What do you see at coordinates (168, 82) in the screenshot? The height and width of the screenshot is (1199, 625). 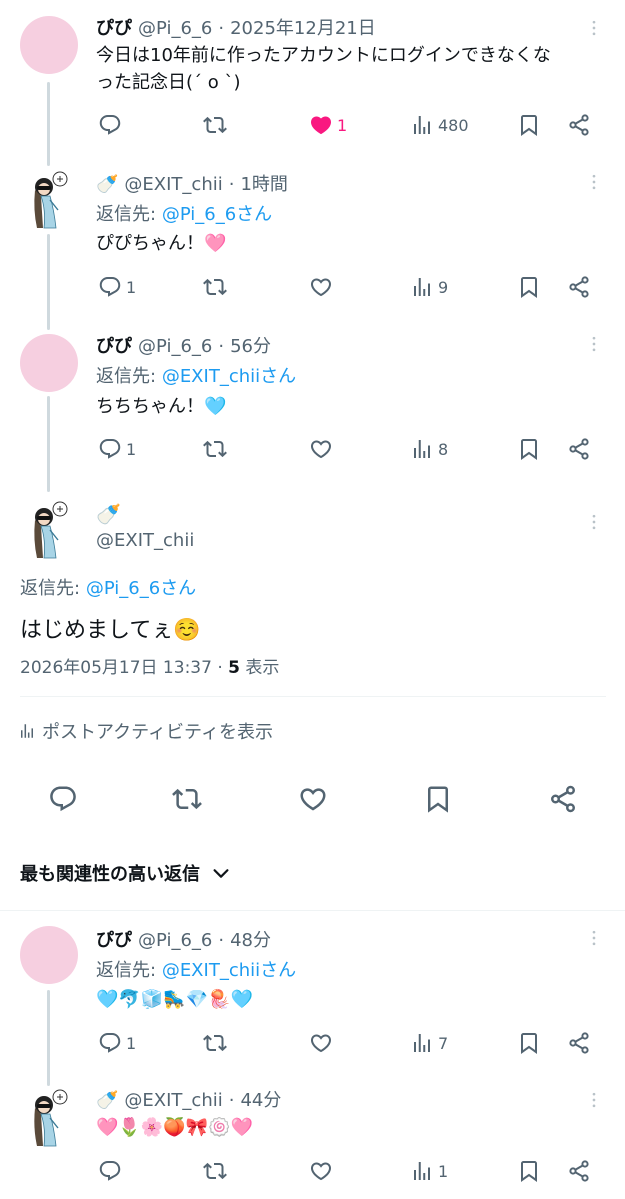 I see `post-text-line: った記念日(ˊ o ˋ)` at bounding box center [168, 82].